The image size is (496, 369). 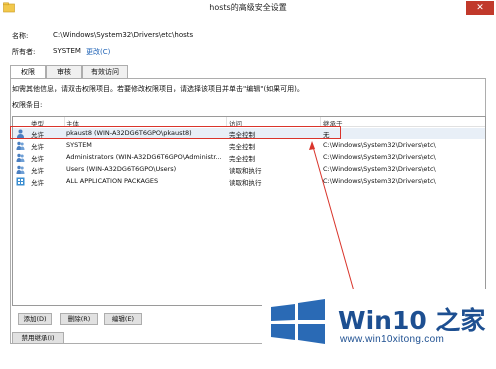 What do you see at coordinates (392, 339) in the screenshot?
I see `watermark-url: www.win10xitong.com` at bounding box center [392, 339].